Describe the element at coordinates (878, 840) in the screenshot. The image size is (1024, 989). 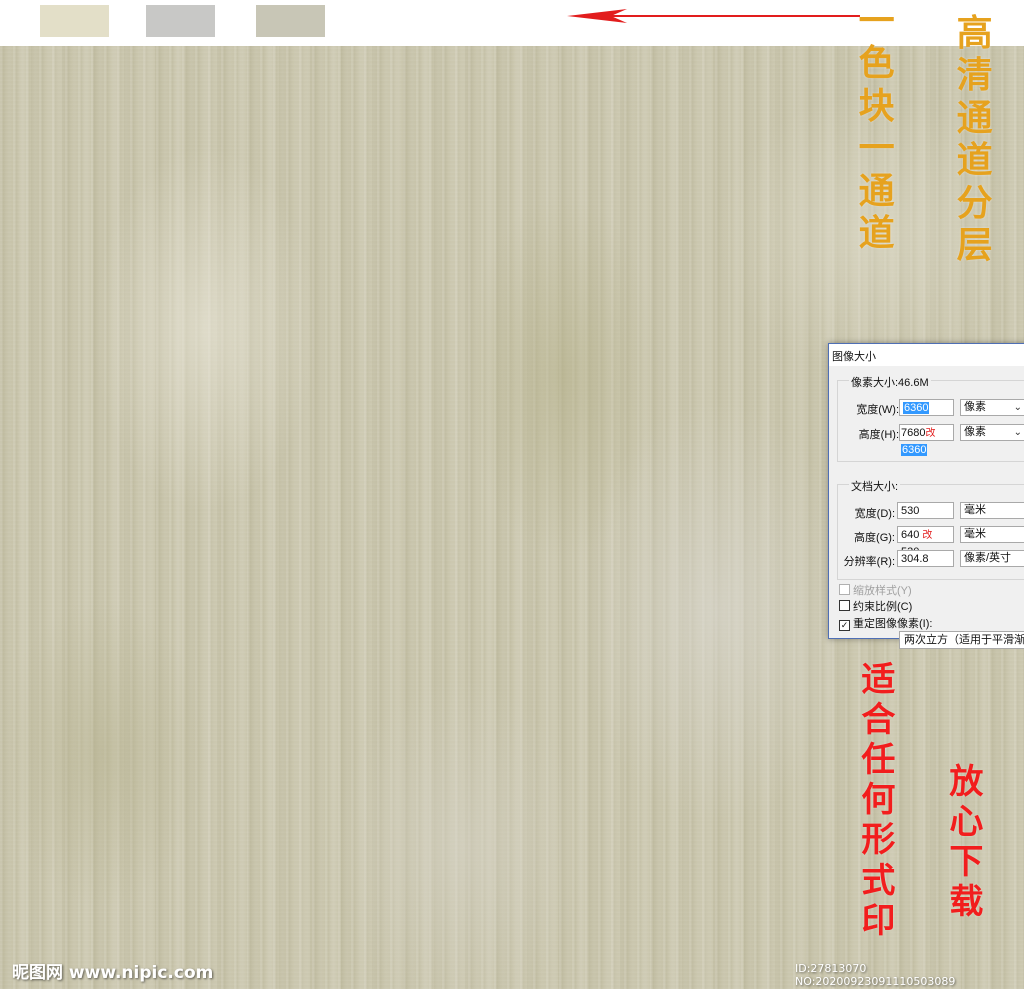
I see `overlay-char: 形` at that location.